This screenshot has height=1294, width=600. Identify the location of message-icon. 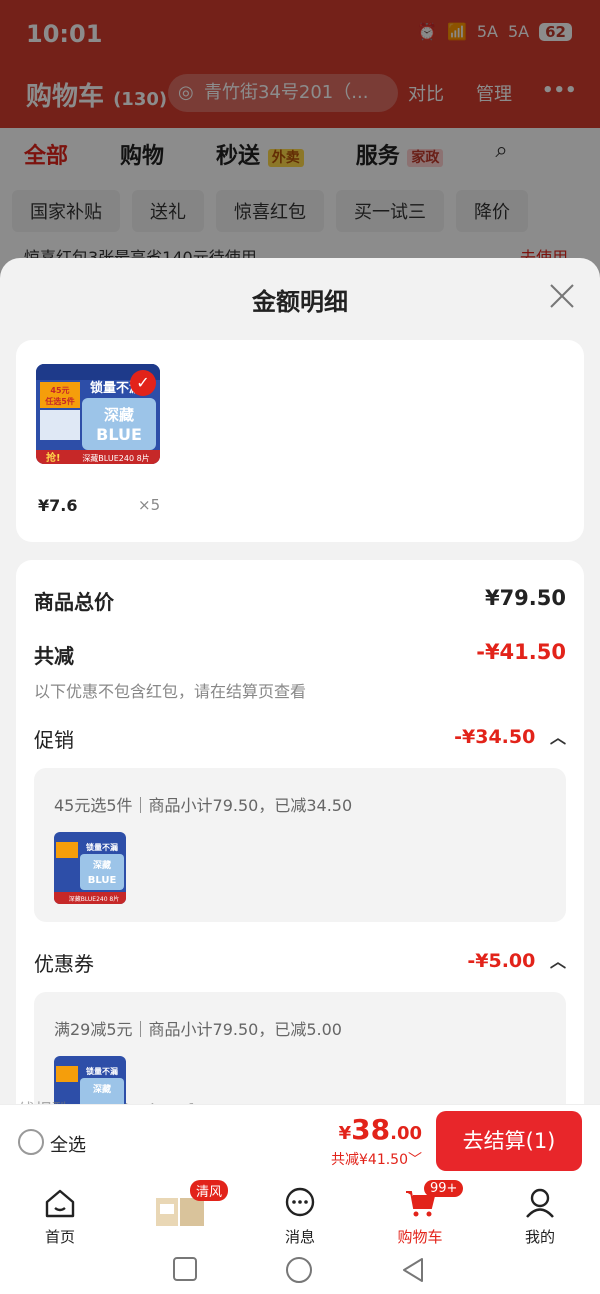
(300, 1202).